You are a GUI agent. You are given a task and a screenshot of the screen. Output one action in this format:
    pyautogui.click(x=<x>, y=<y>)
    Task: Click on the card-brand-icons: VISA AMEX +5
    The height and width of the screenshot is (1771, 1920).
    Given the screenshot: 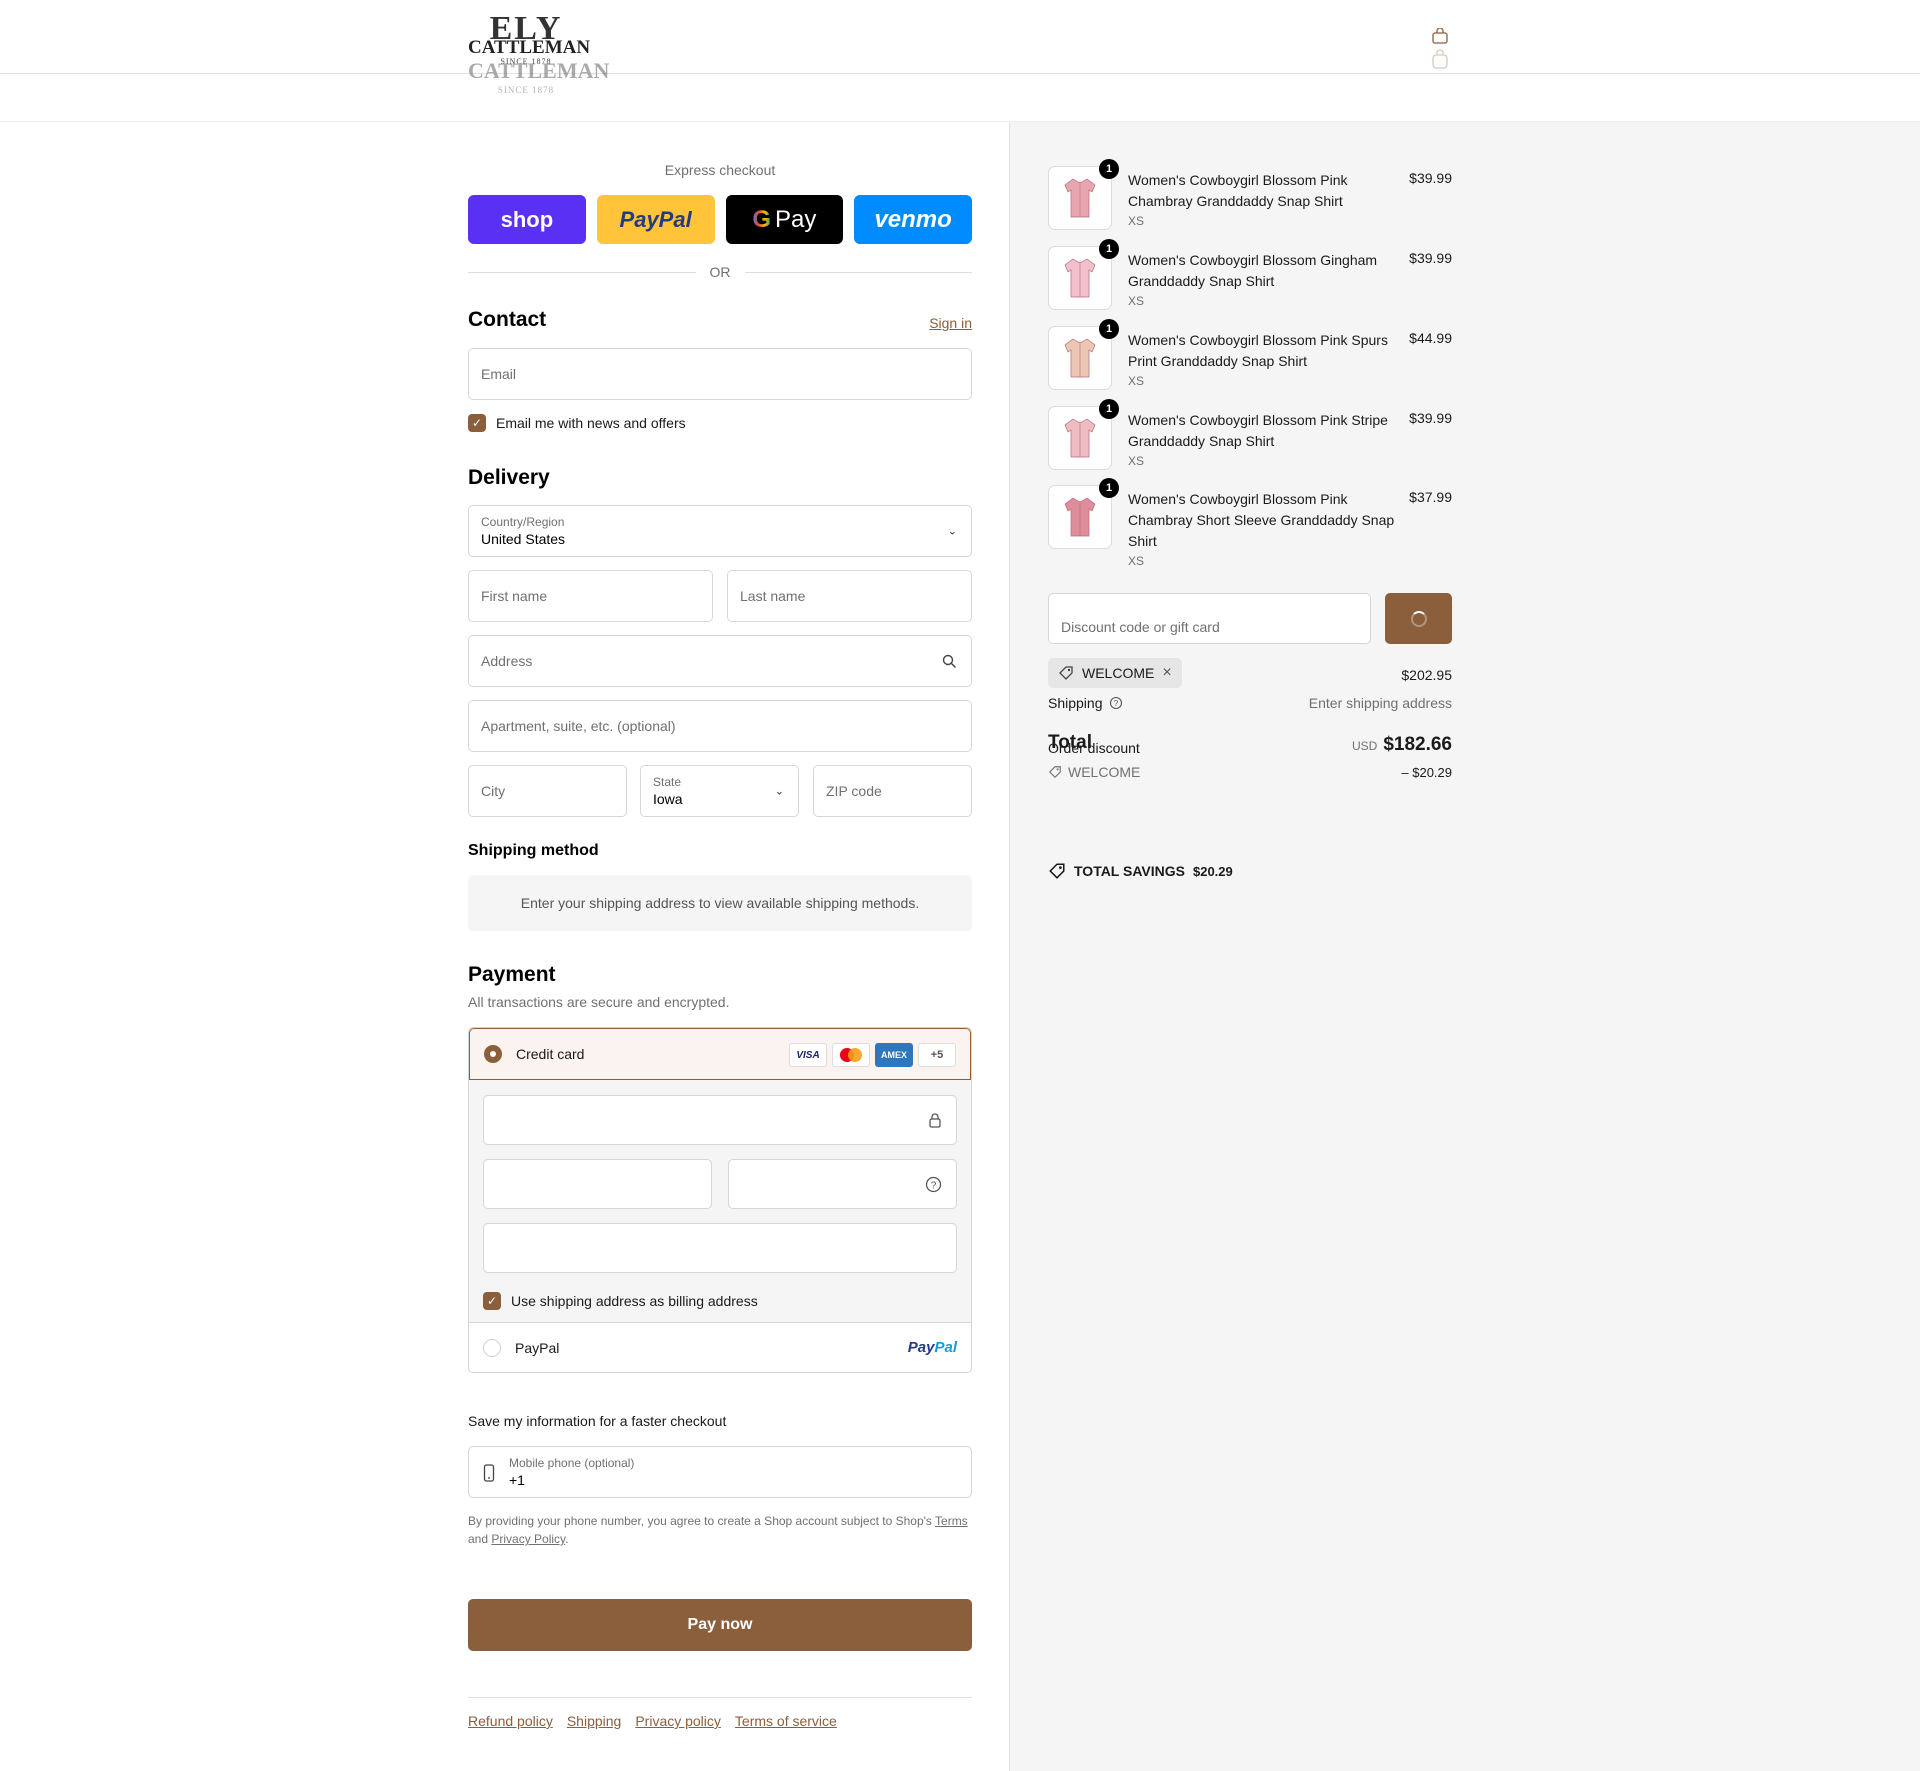 What is the action you would take?
    pyautogui.click(x=872, y=1055)
    